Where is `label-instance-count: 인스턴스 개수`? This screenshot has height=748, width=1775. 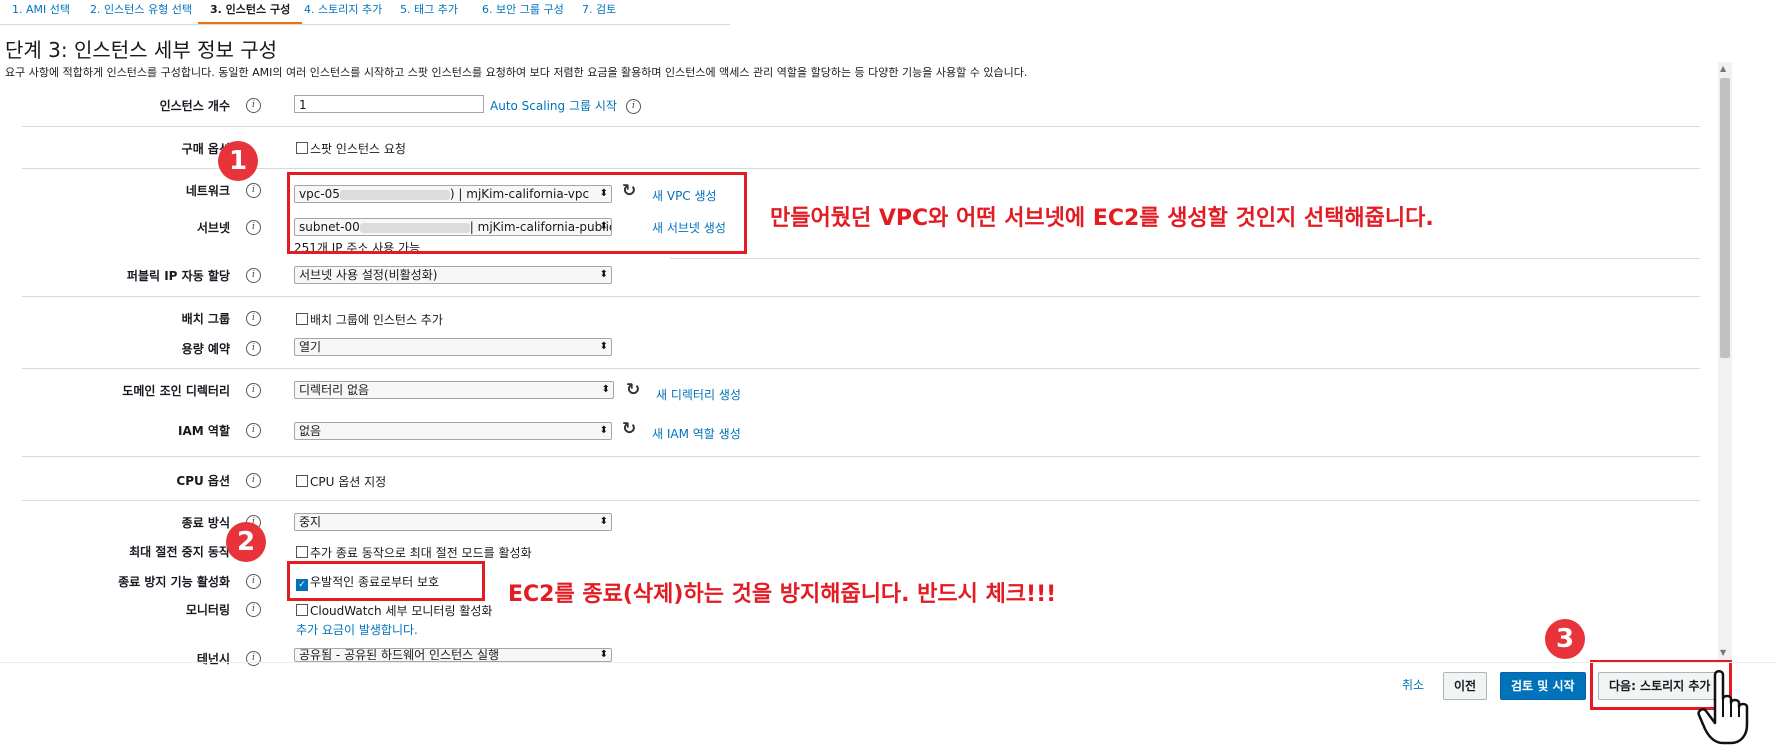 label-instance-count: 인스턴스 개수 is located at coordinates (194, 106).